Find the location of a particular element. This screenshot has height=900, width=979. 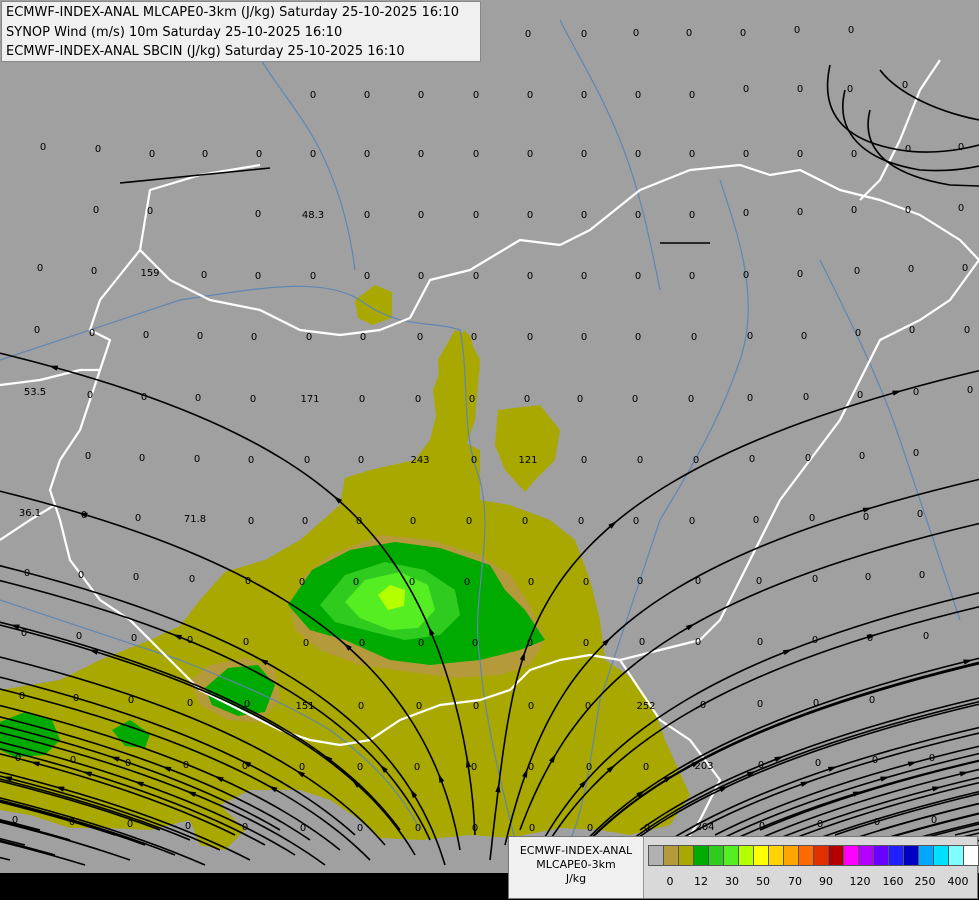

legend-tick-label: 30 is located at coordinates (732, 881).